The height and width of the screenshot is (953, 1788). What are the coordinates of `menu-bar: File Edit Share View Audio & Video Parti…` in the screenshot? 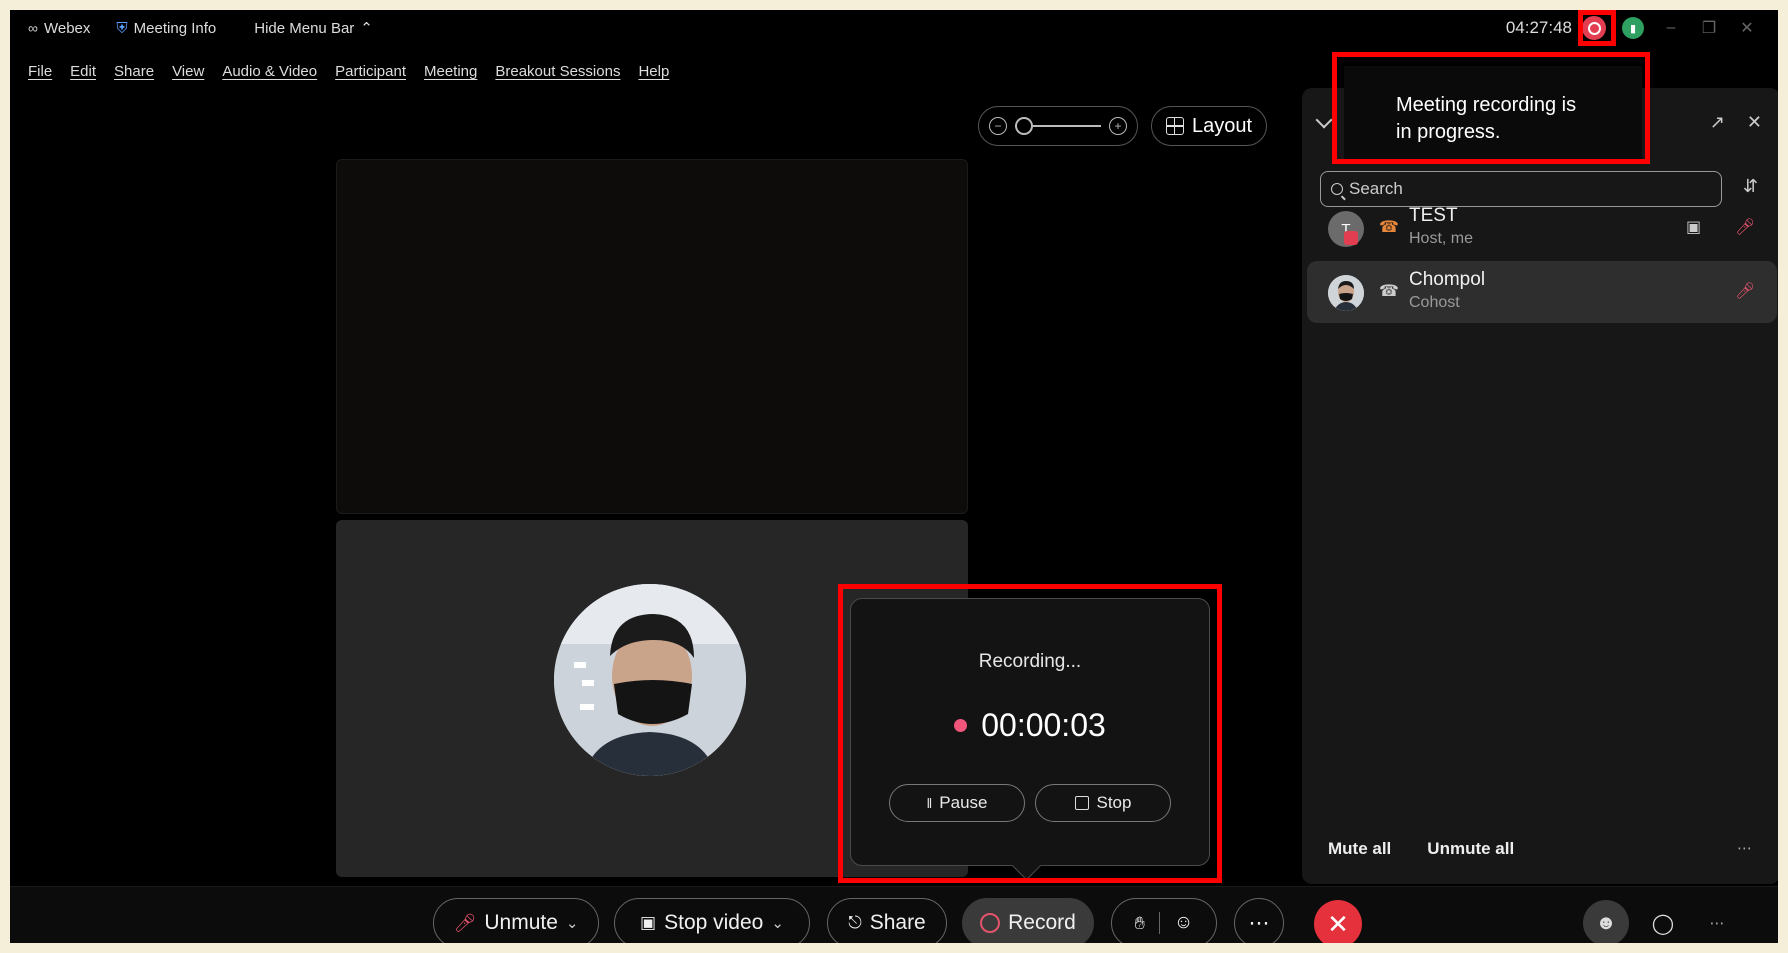 It's located at (339, 76).